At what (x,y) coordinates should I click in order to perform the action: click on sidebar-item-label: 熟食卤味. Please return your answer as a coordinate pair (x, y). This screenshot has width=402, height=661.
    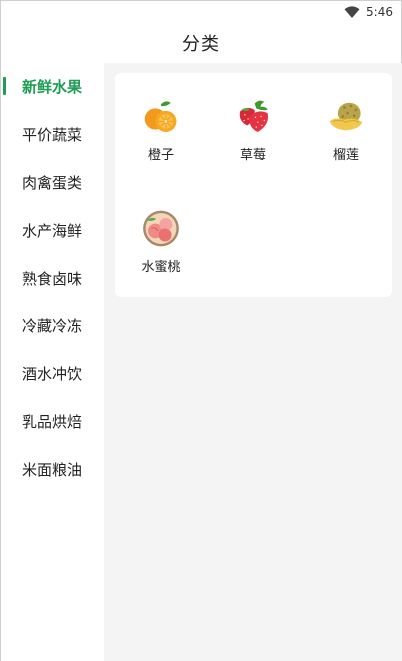
    Looking at the image, I should click on (52, 278).